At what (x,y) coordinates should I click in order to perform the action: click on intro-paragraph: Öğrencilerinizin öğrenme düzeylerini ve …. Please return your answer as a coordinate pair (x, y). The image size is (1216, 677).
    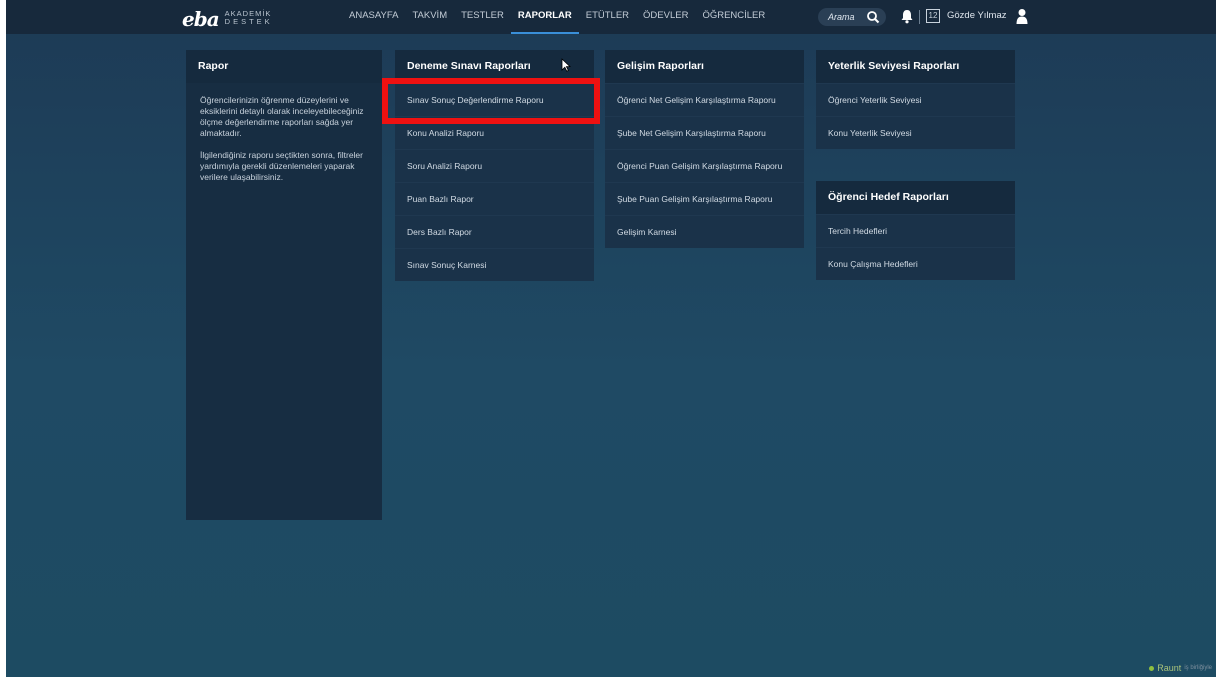
    Looking at the image, I should click on (282, 116).